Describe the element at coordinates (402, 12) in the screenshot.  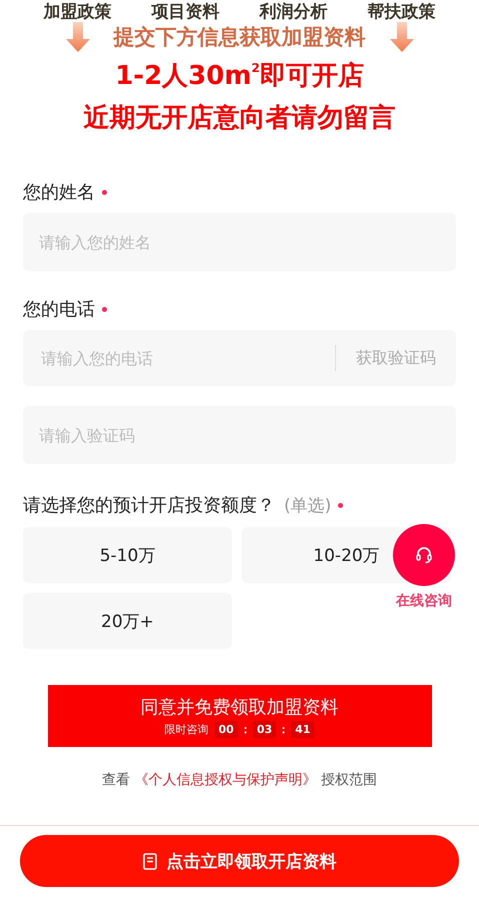
I see `banner-tab-label: 帮扶政策` at that location.